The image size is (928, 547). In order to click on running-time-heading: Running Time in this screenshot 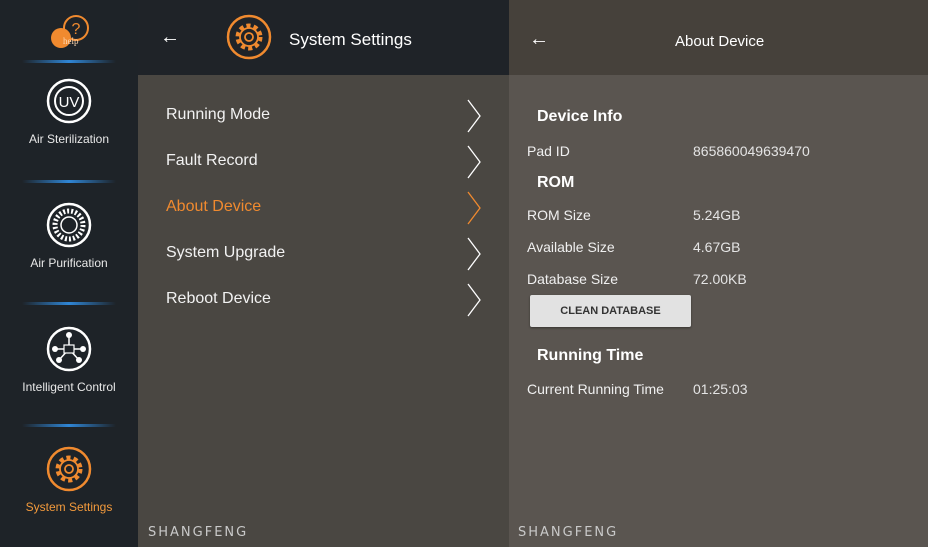, I will do `click(590, 355)`.